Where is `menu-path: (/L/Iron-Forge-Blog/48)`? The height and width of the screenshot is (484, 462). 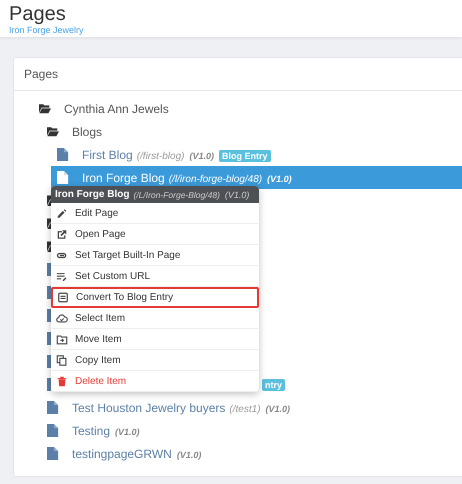
menu-path: (/L/Iron-Forge-Blog/48) is located at coordinates (176, 195).